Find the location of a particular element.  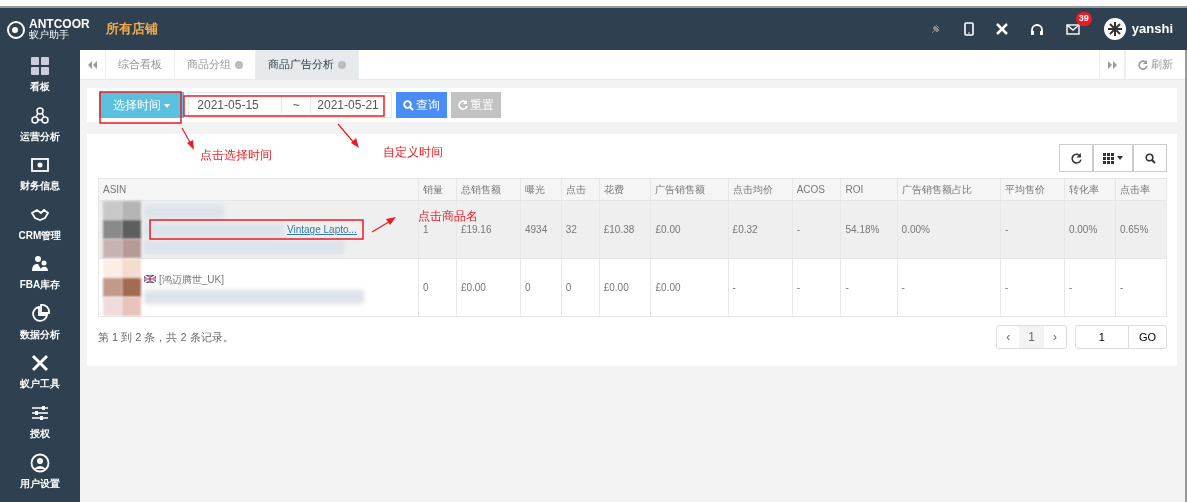

column-header: ASIN is located at coordinates (258, 189).